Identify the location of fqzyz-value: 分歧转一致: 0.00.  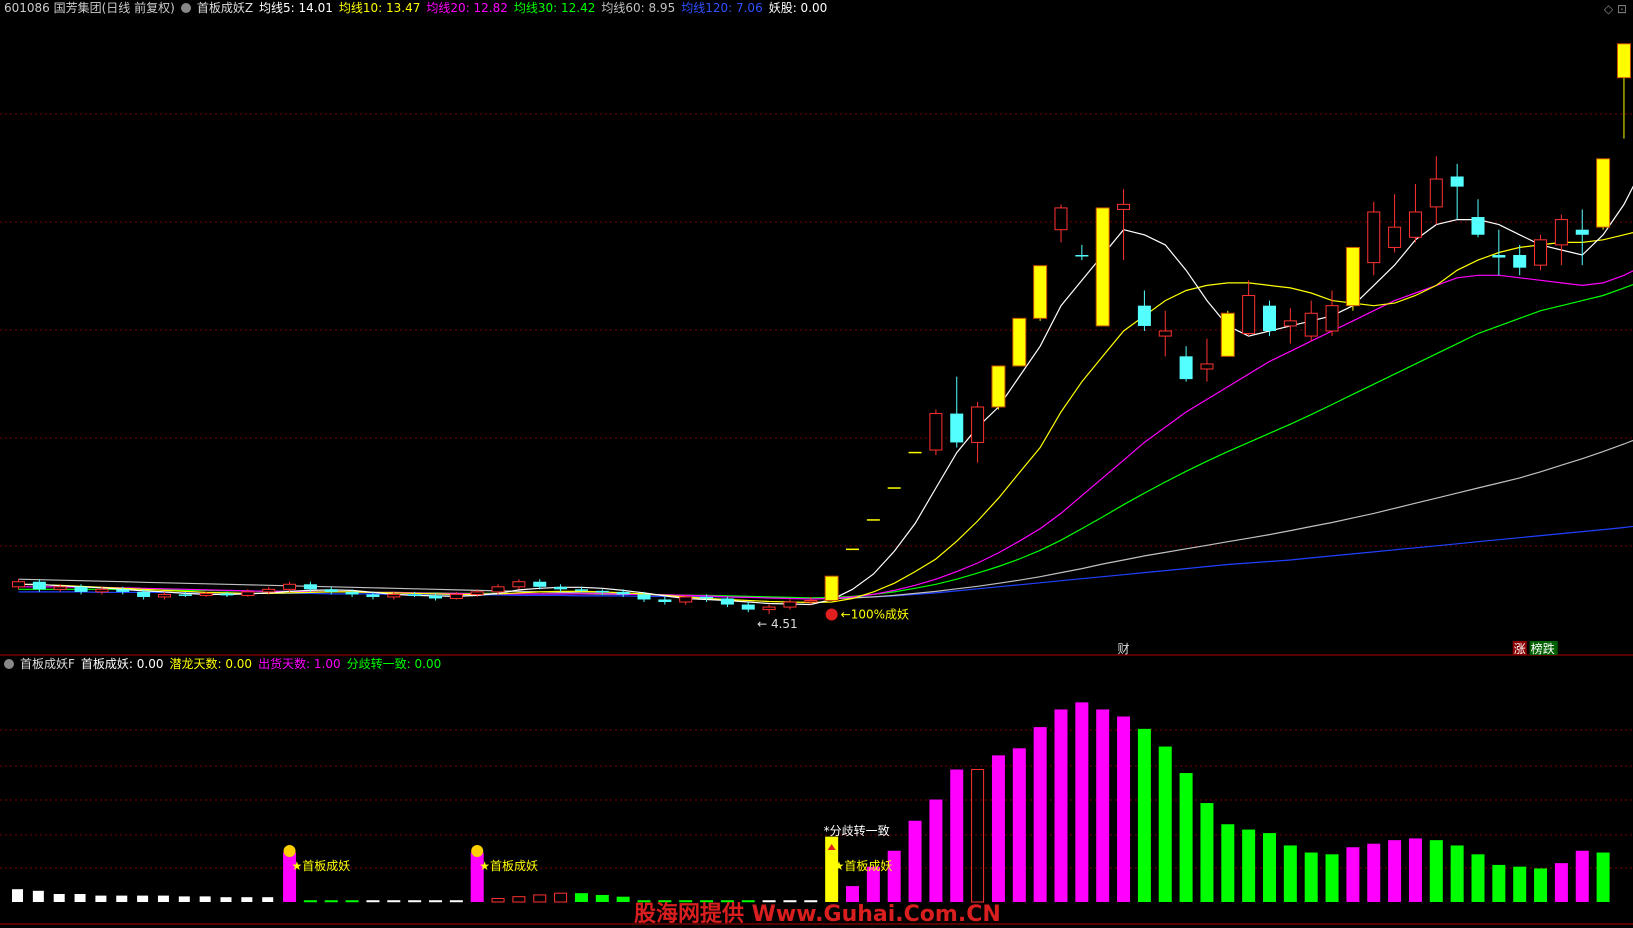
(394, 664).